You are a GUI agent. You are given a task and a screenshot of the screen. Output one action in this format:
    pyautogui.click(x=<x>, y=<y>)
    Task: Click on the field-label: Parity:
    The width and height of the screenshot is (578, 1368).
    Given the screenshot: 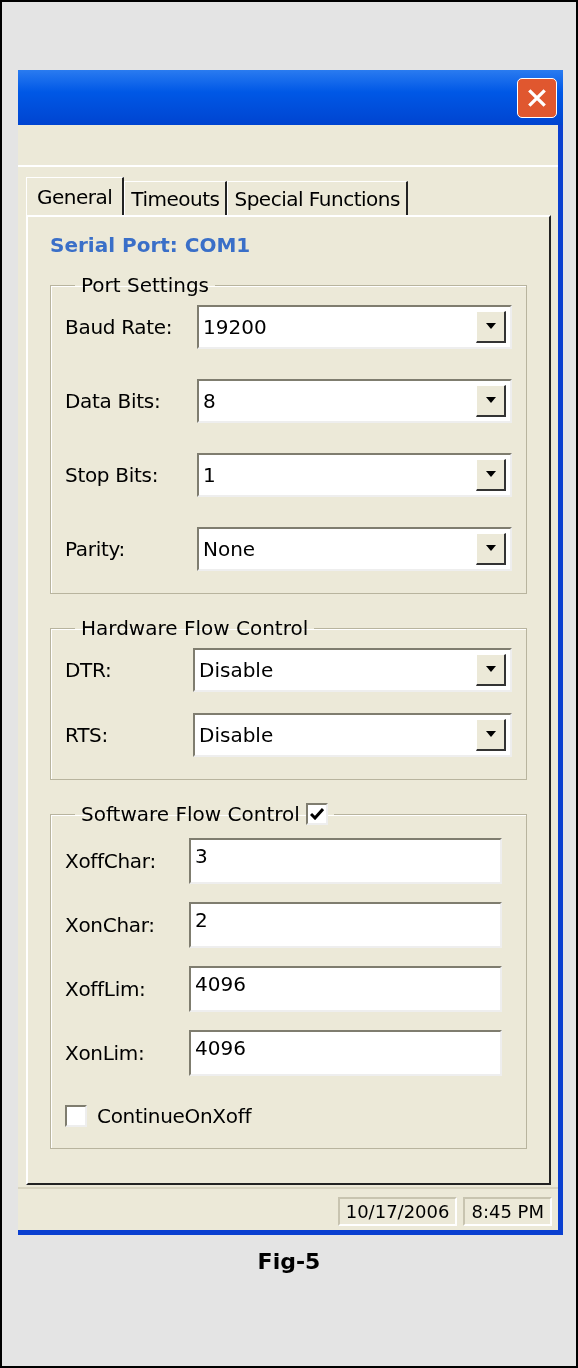 What is the action you would take?
    pyautogui.click(x=96, y=549)
    